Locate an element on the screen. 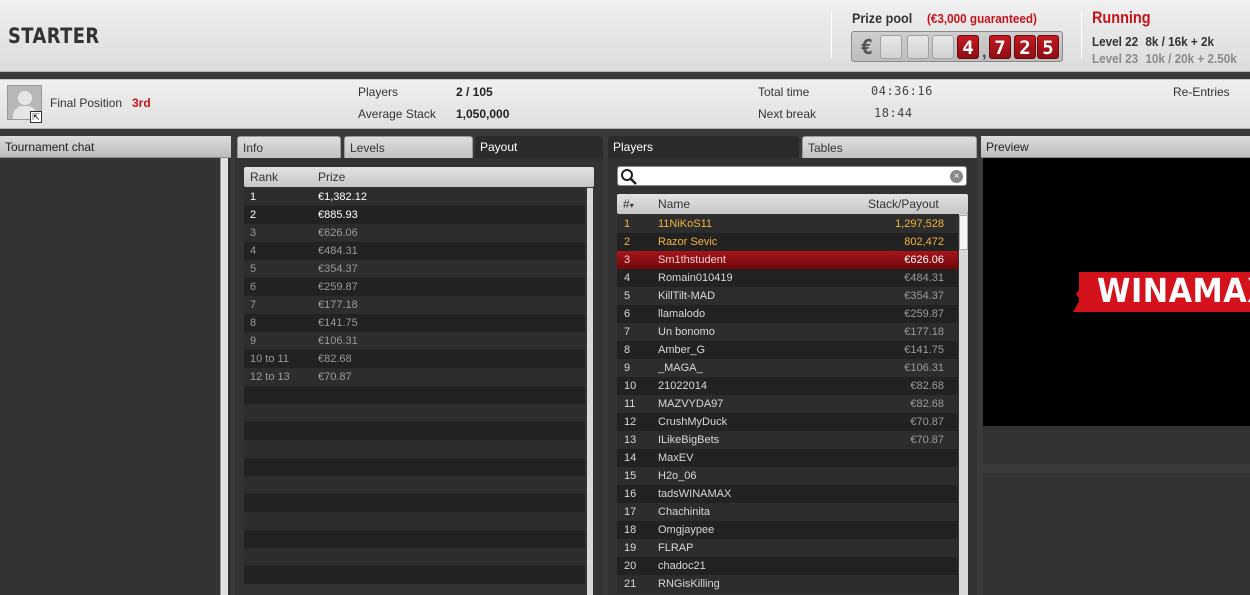 Image resolution: width=1250 pixels, height=595 pixels. payout-rank: 12 to 13 is located at coordinates (270, 377).